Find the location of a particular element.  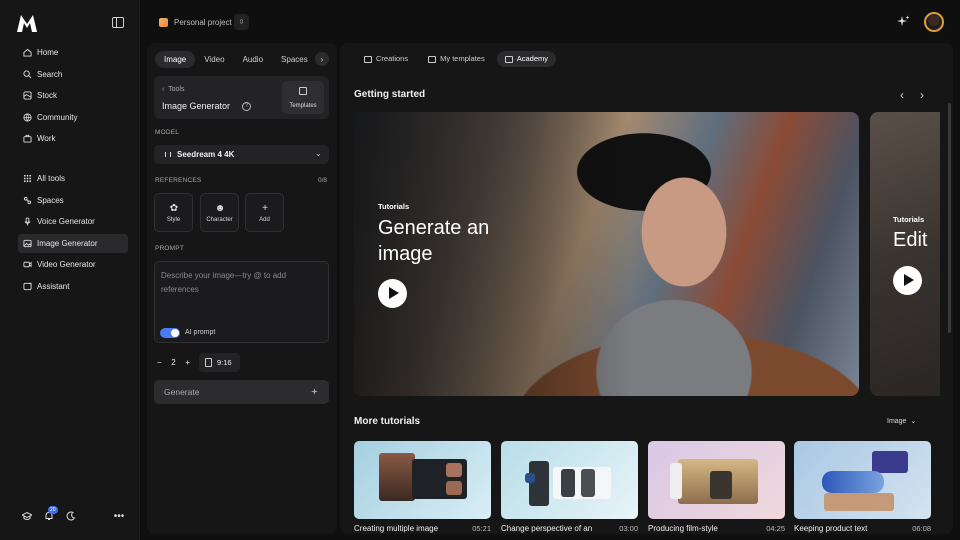

more-tutorials-title: More tutorials is located at coordinates (387, 421).